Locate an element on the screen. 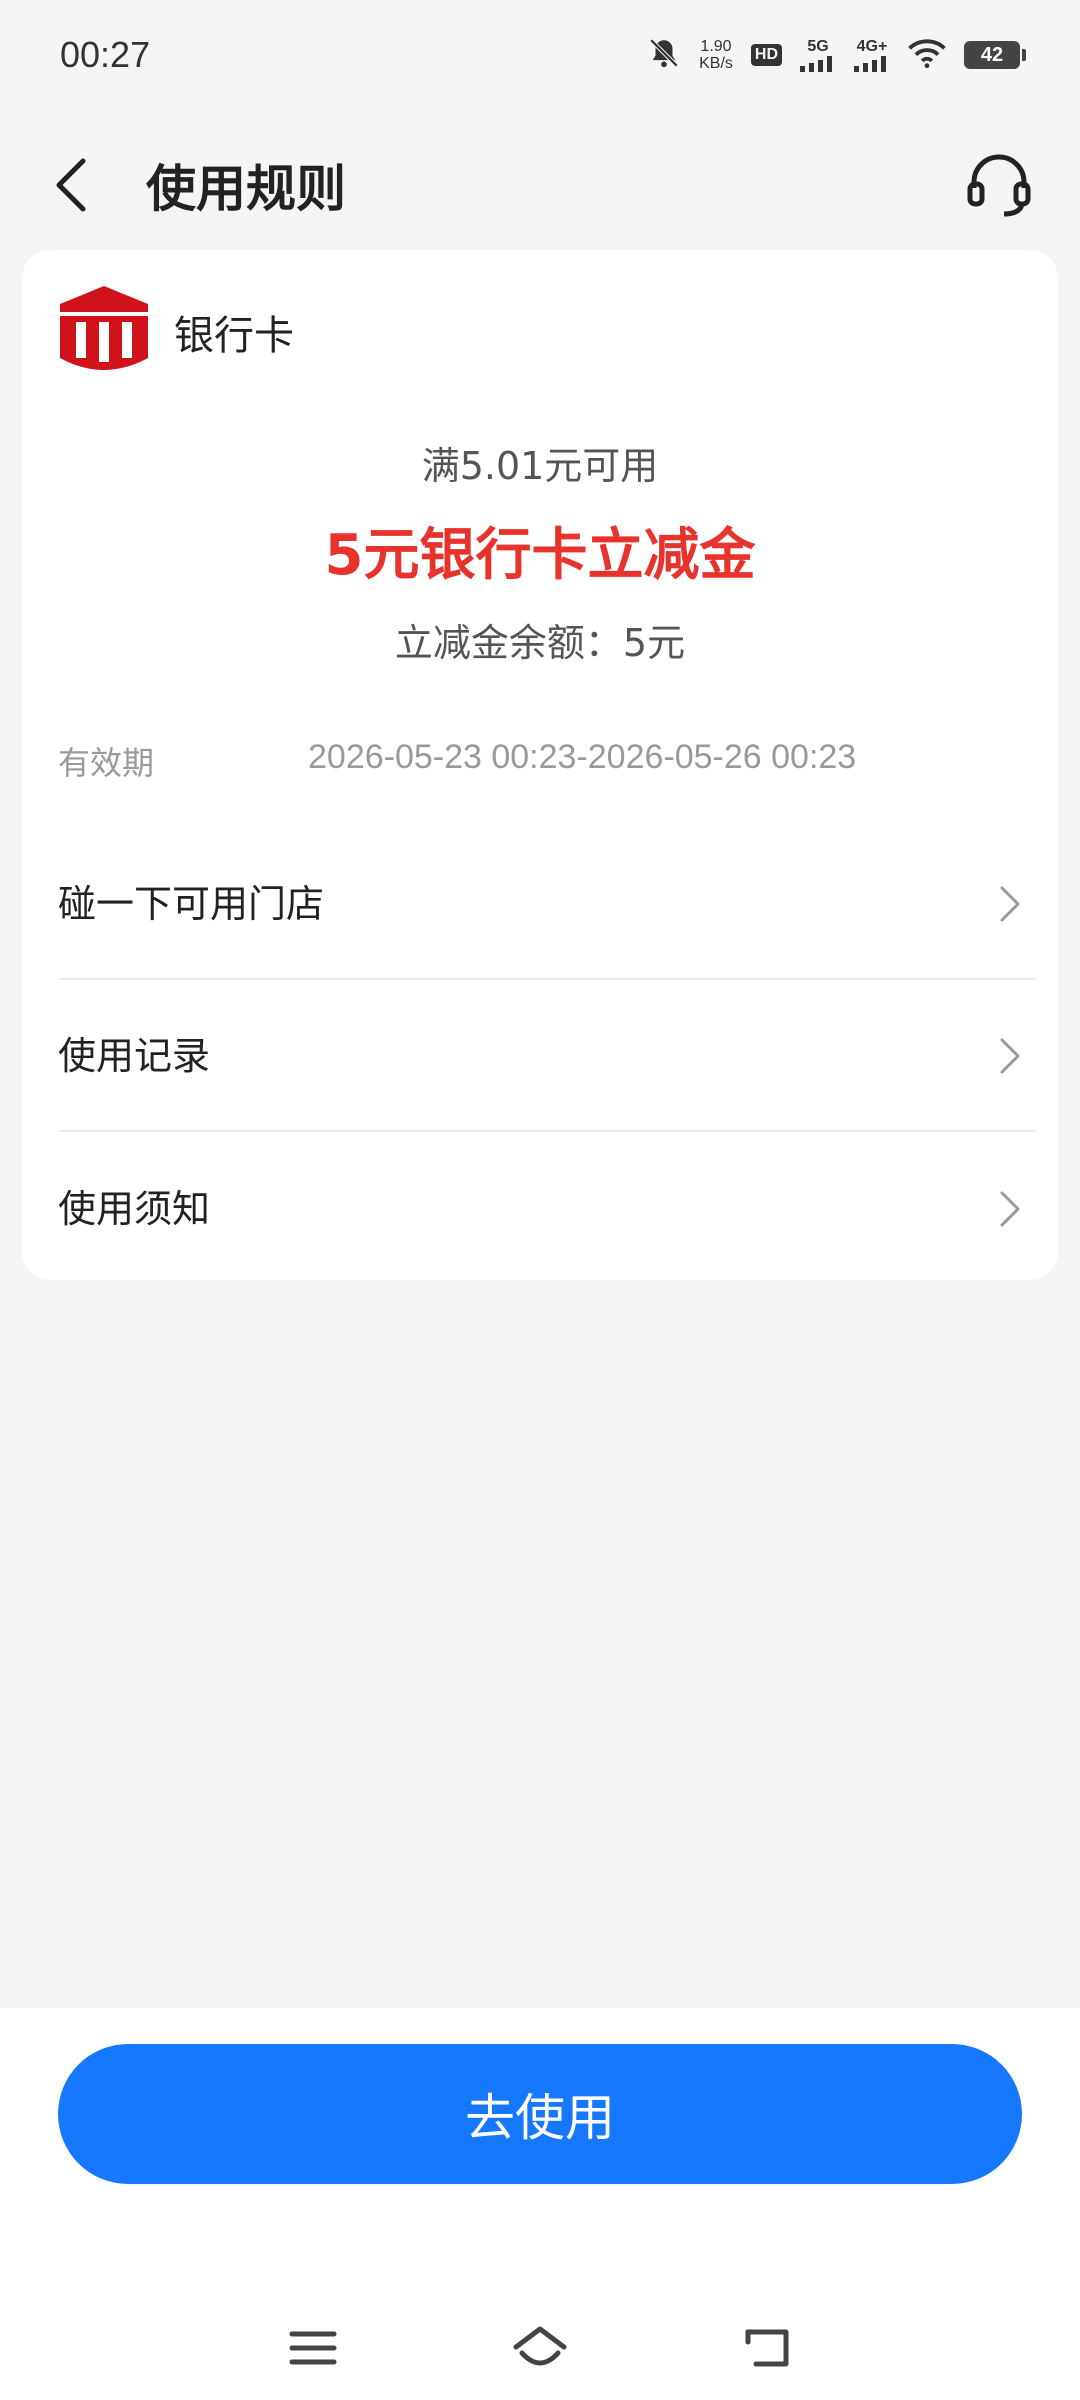 The height and width of the screenshot is (2400, 1080). sim1-signal: 5G is located at coordinates (818, 55).